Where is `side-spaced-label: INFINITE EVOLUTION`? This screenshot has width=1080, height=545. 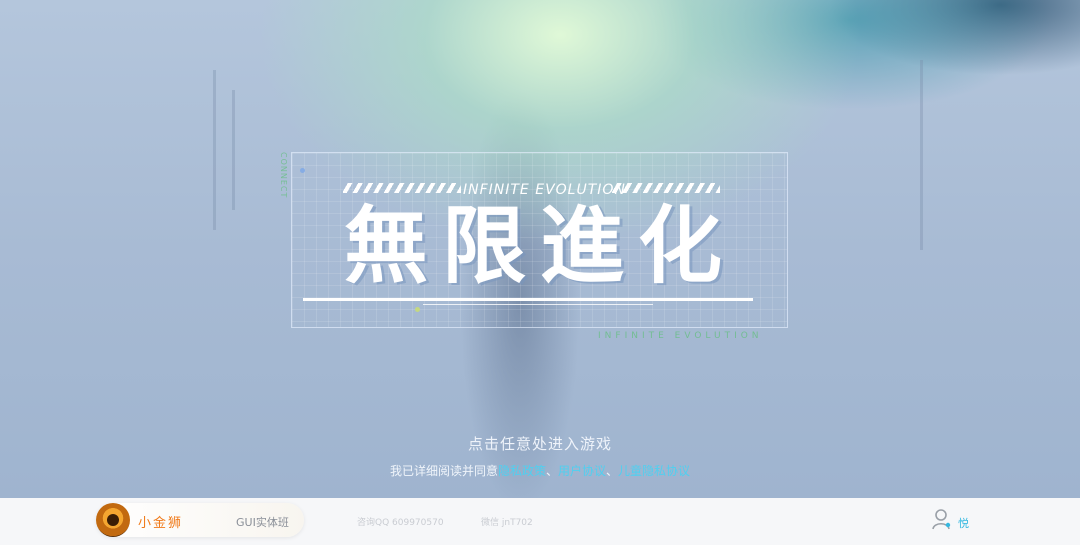
side-spaced-label: INFINITE EVOLUTION is located at coordinates (680, 336).